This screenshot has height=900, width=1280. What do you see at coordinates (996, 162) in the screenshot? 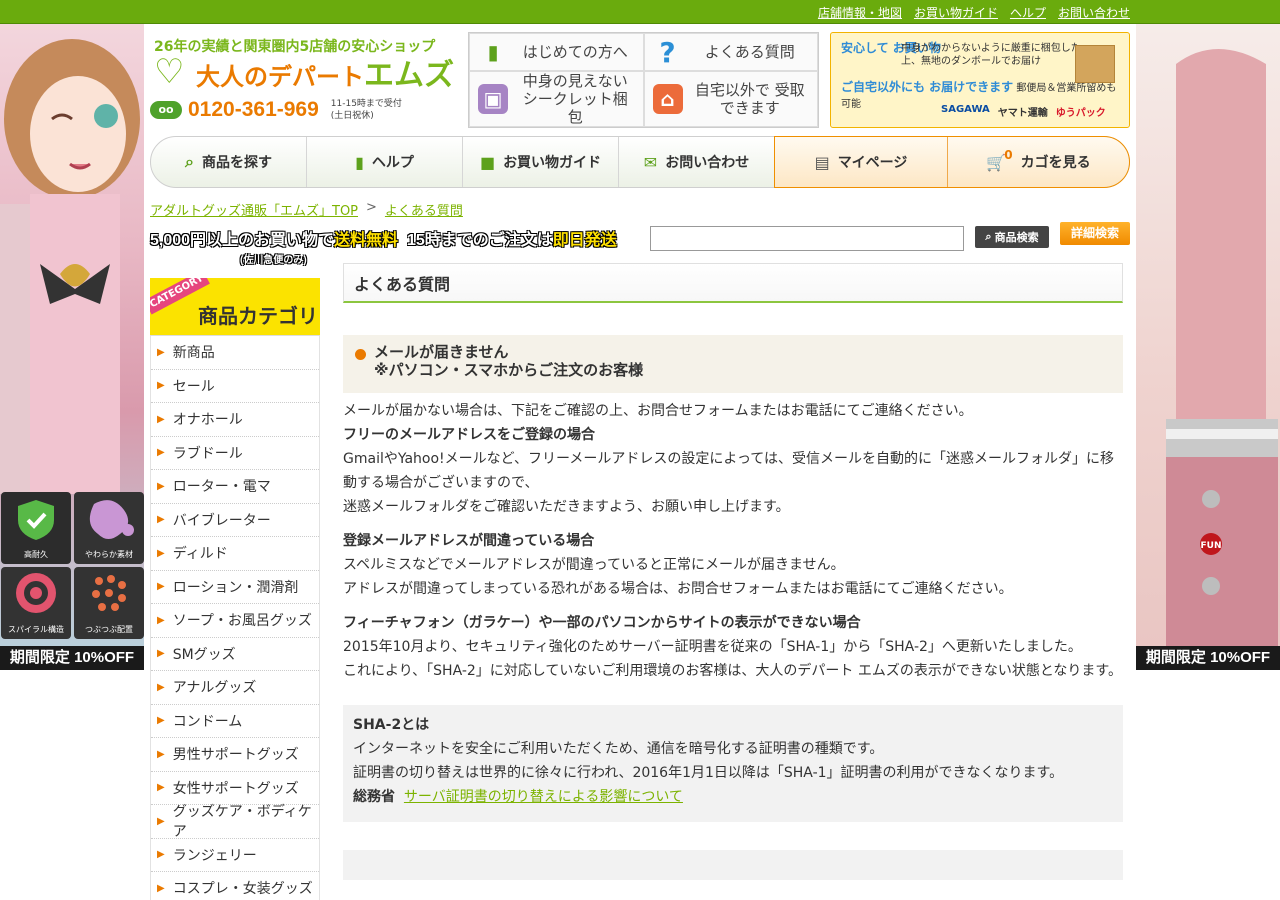
I see `cart-icon: 🛒` at bounding box center [996, 162].